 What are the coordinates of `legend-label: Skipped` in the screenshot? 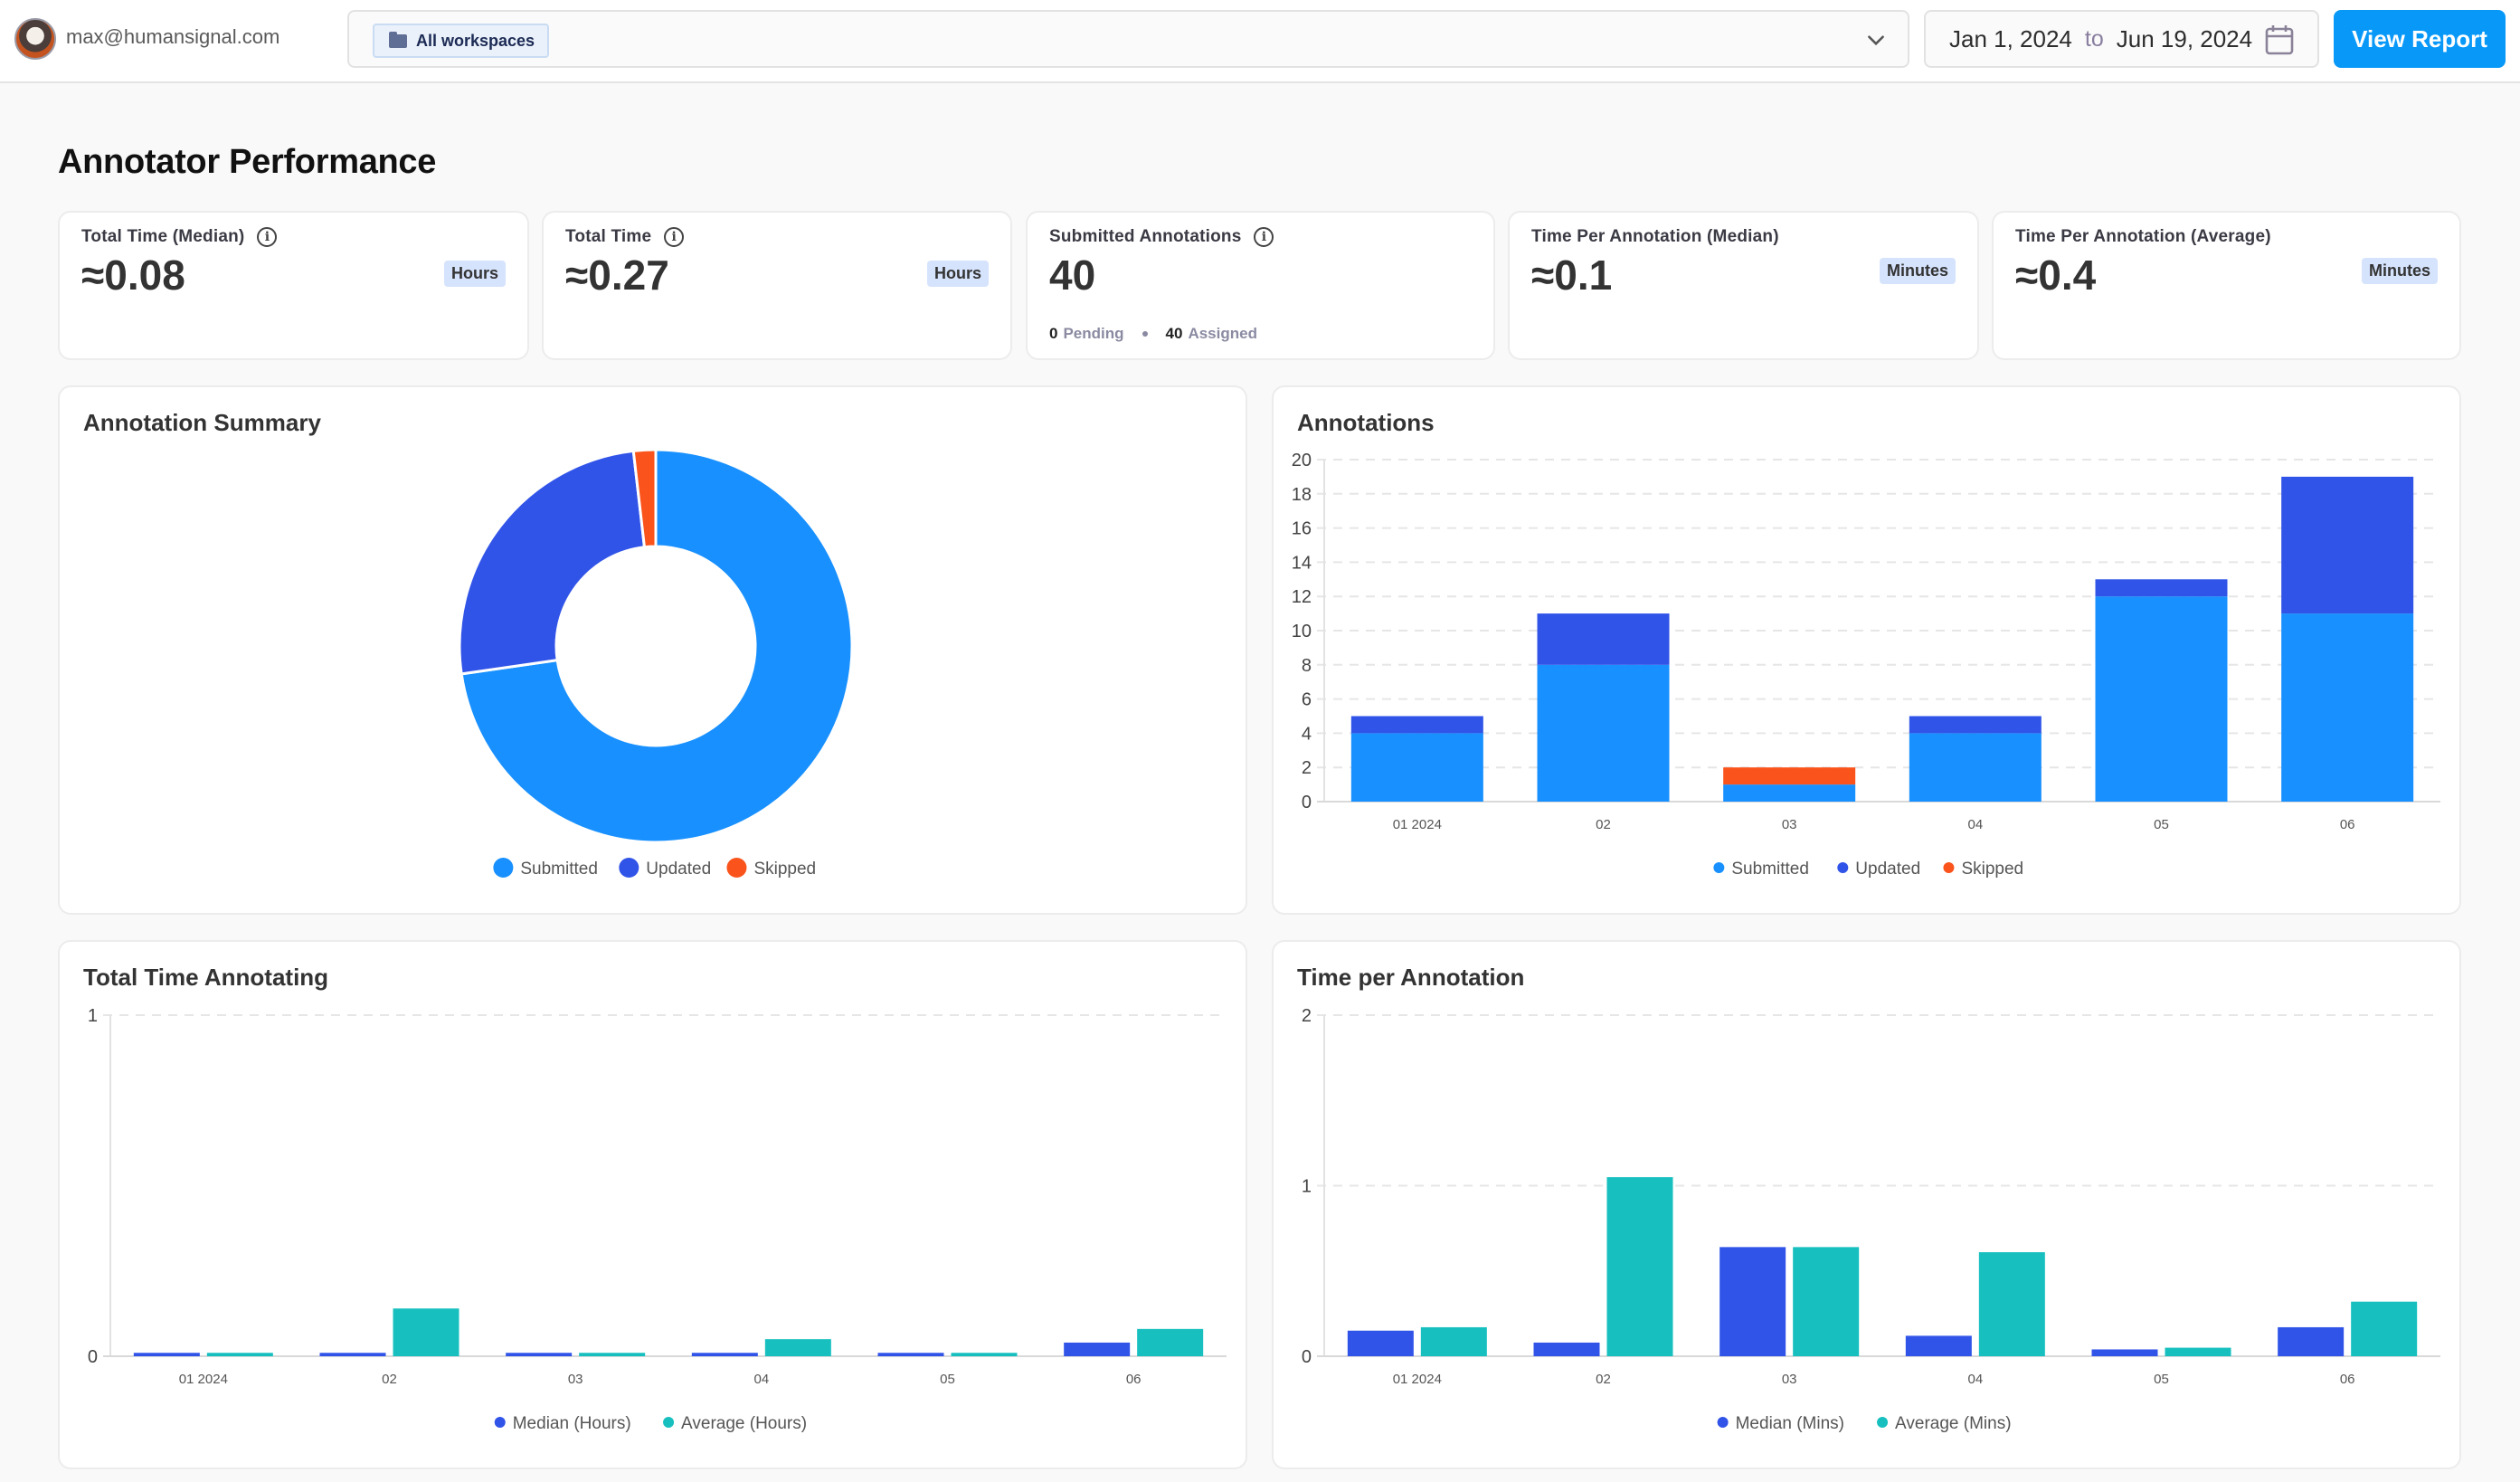 It's located at (785, 870).